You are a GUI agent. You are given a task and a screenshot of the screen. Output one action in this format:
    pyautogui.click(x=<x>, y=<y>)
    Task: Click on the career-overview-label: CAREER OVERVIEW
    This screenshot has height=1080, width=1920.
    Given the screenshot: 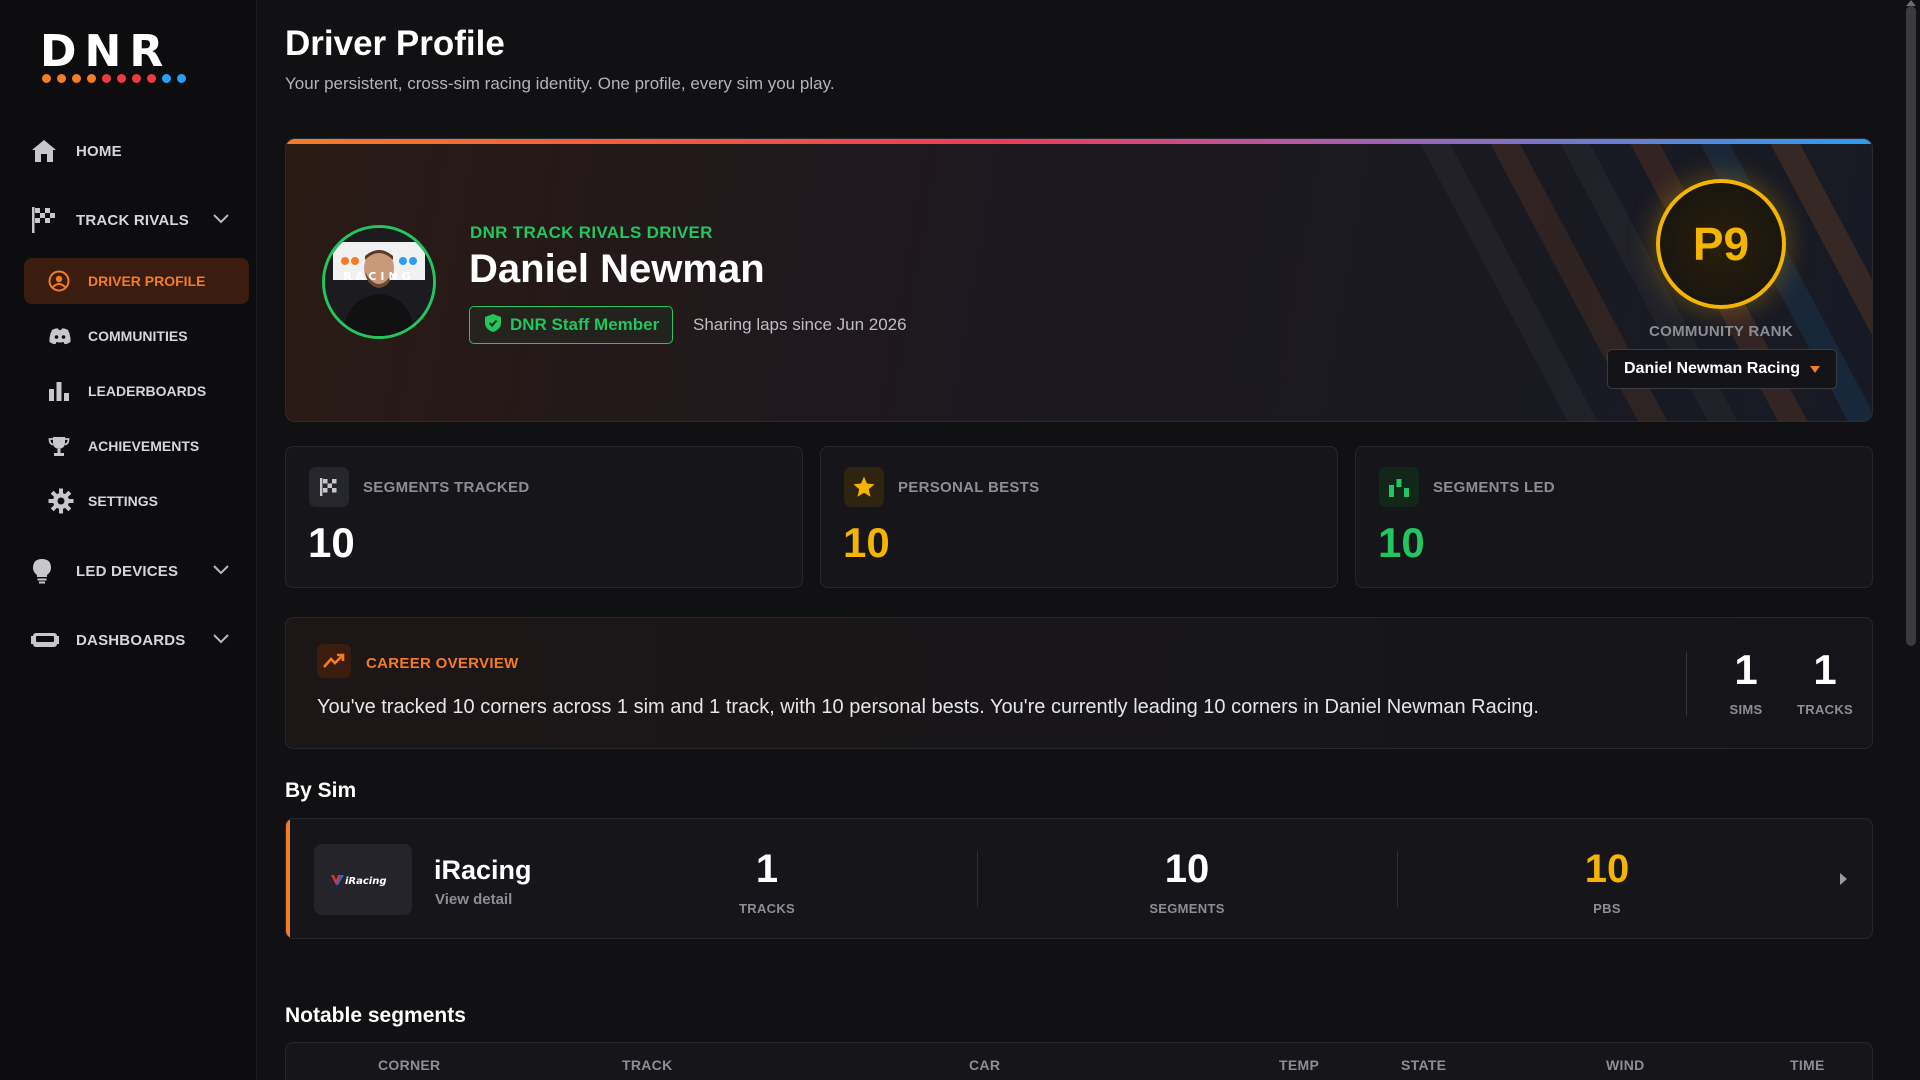 What is the action you would take?
    pyautogui.click(x=442, y=663)
    